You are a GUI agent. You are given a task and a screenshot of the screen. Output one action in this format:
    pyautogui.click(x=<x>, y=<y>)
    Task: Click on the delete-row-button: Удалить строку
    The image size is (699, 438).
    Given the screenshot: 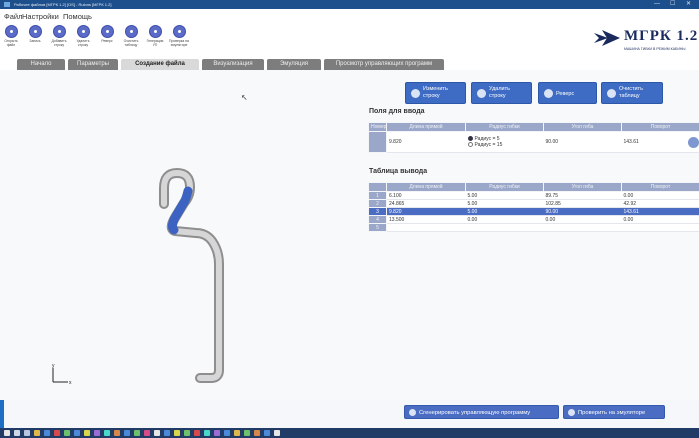 What is the action you would take?
    pyautogui.click(x=83, y=36)
    